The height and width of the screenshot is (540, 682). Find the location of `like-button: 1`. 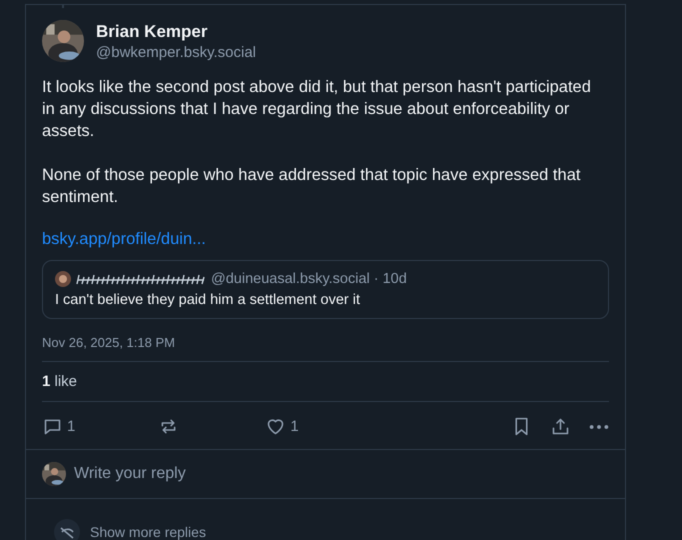

like-button: 1 is located at coordinates (282, 426).